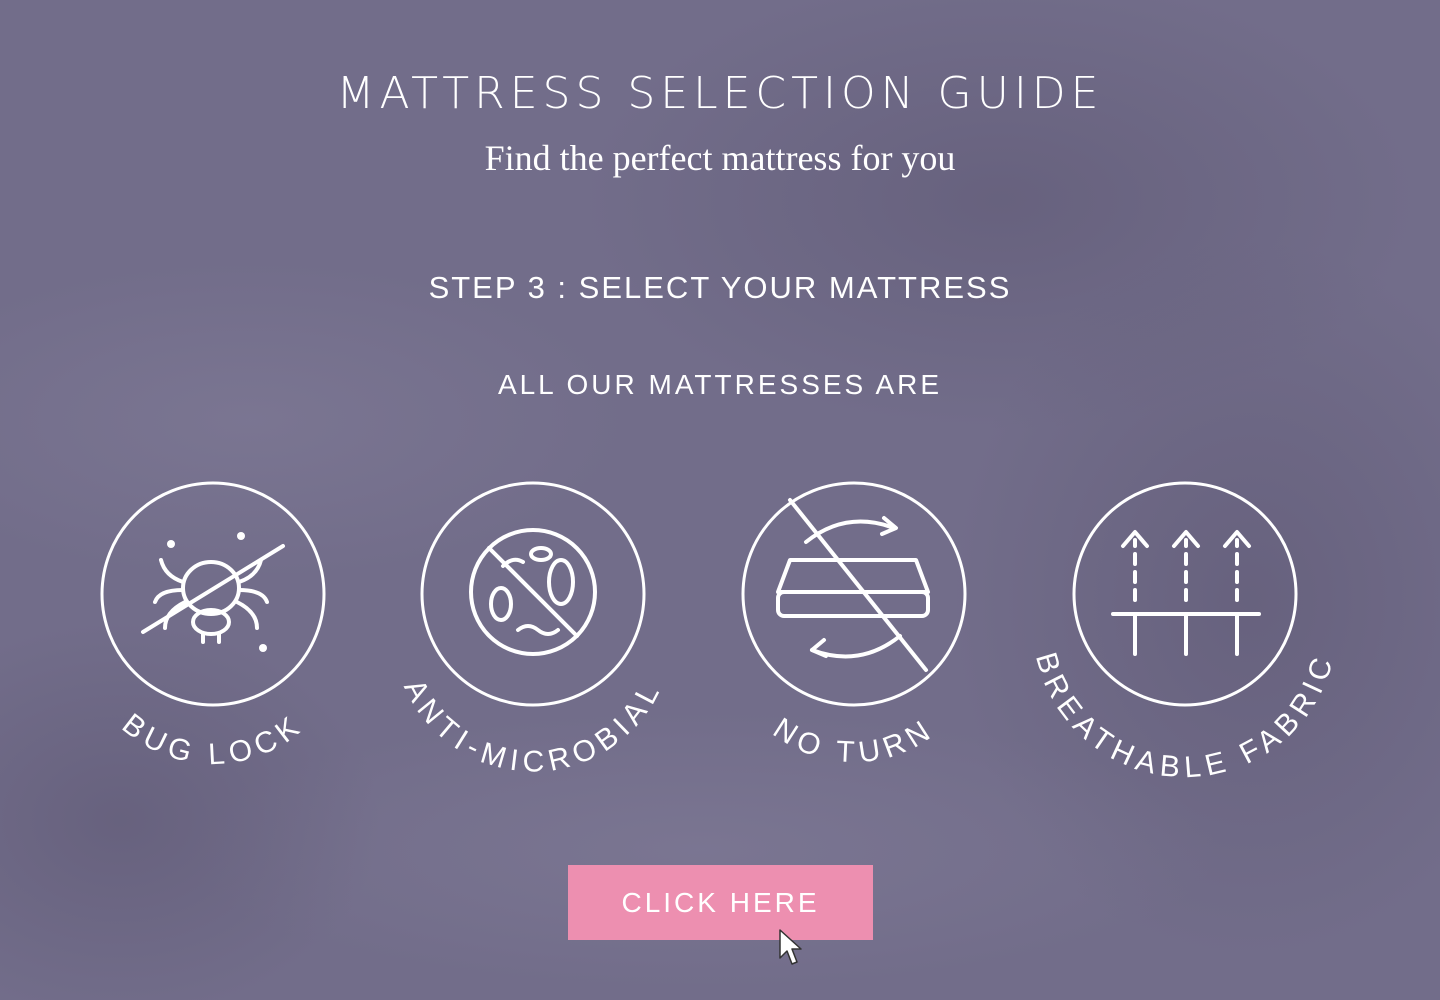  I want to click on step-heading: STEP 3 : SELECT YOUR MATTRESS, so click(720, 287).